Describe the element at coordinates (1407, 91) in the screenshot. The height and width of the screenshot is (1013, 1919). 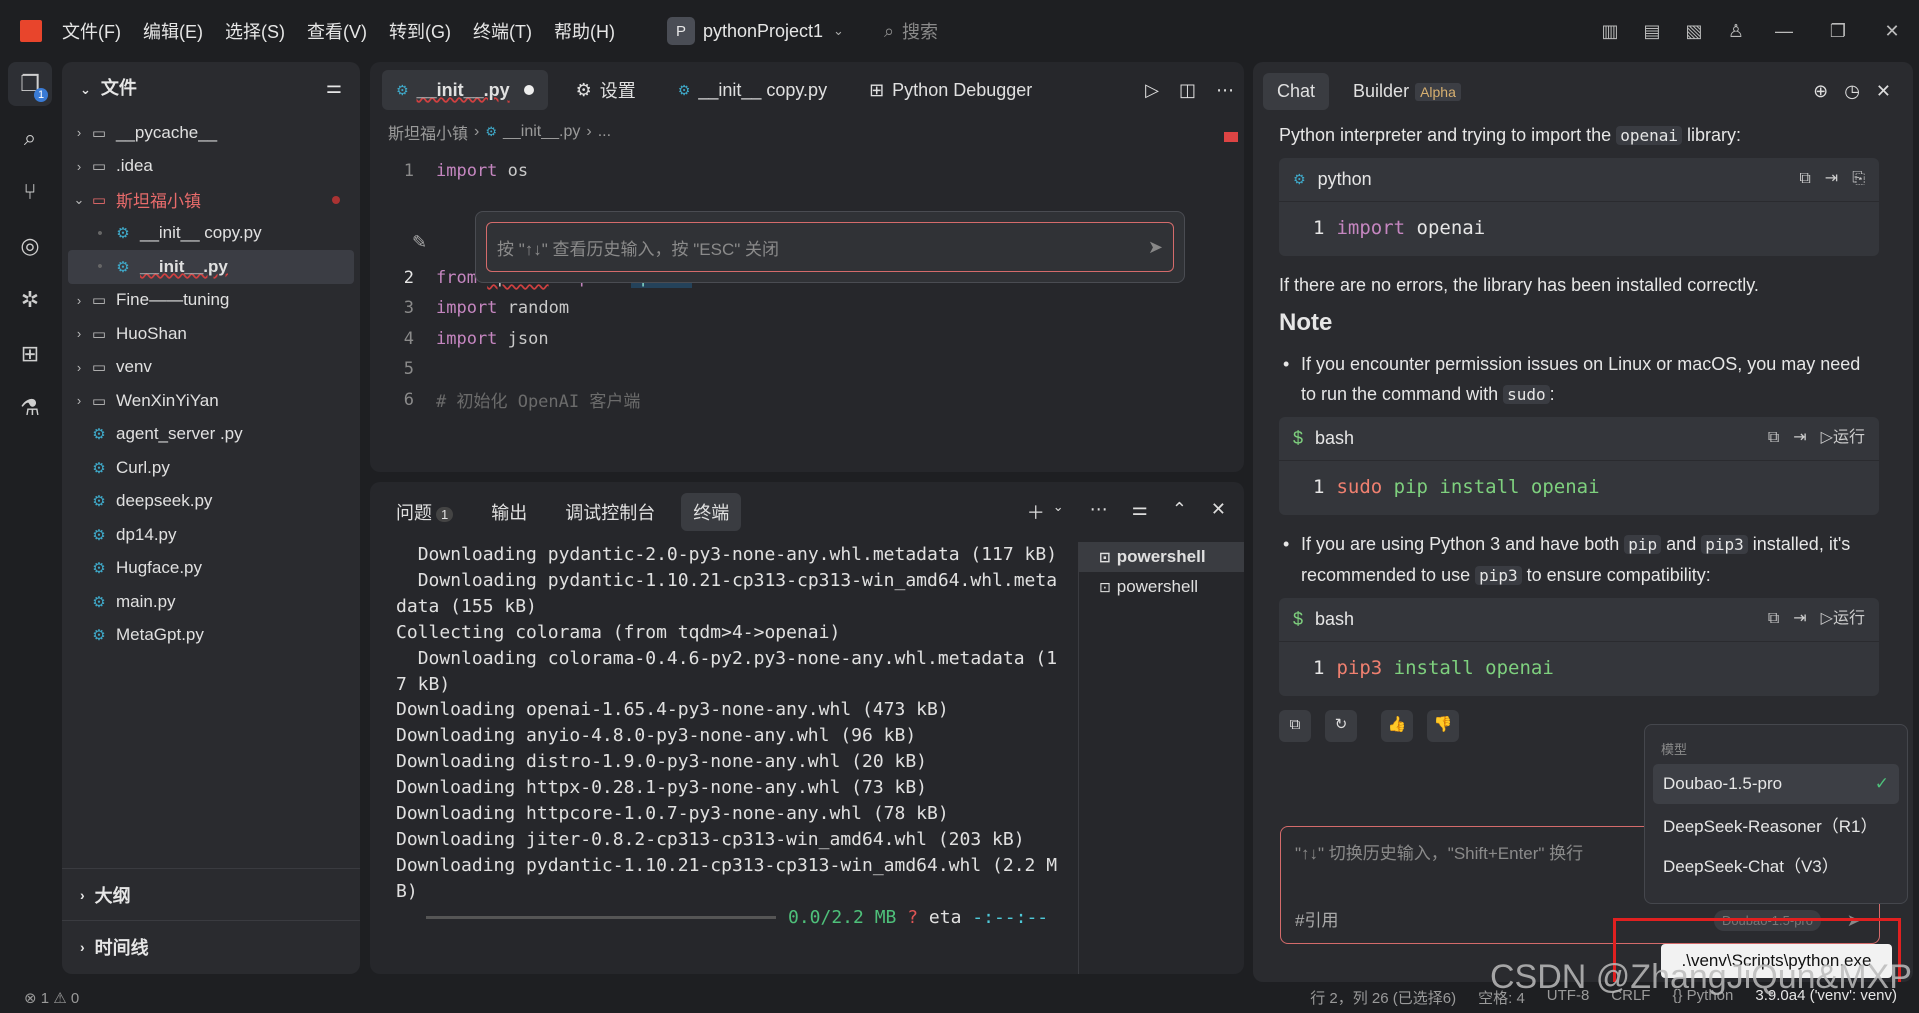
I see `tab-builder: Builder Alpha` at that location.